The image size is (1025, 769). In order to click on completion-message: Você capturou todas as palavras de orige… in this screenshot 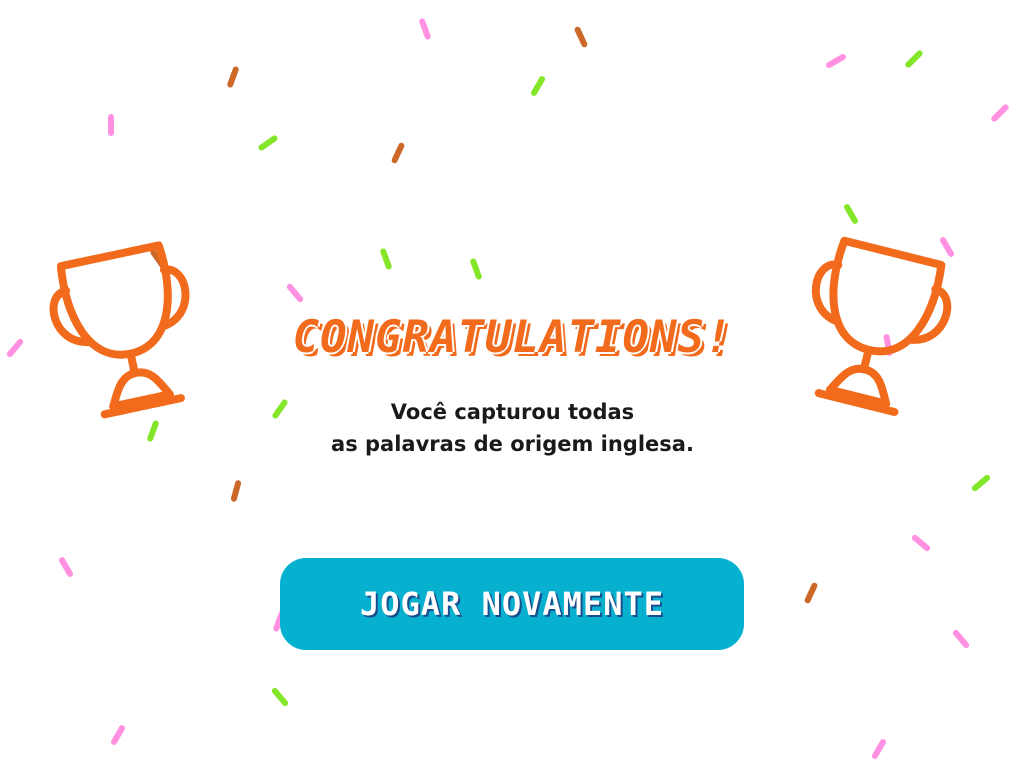, I will do `click(512, 428)`.